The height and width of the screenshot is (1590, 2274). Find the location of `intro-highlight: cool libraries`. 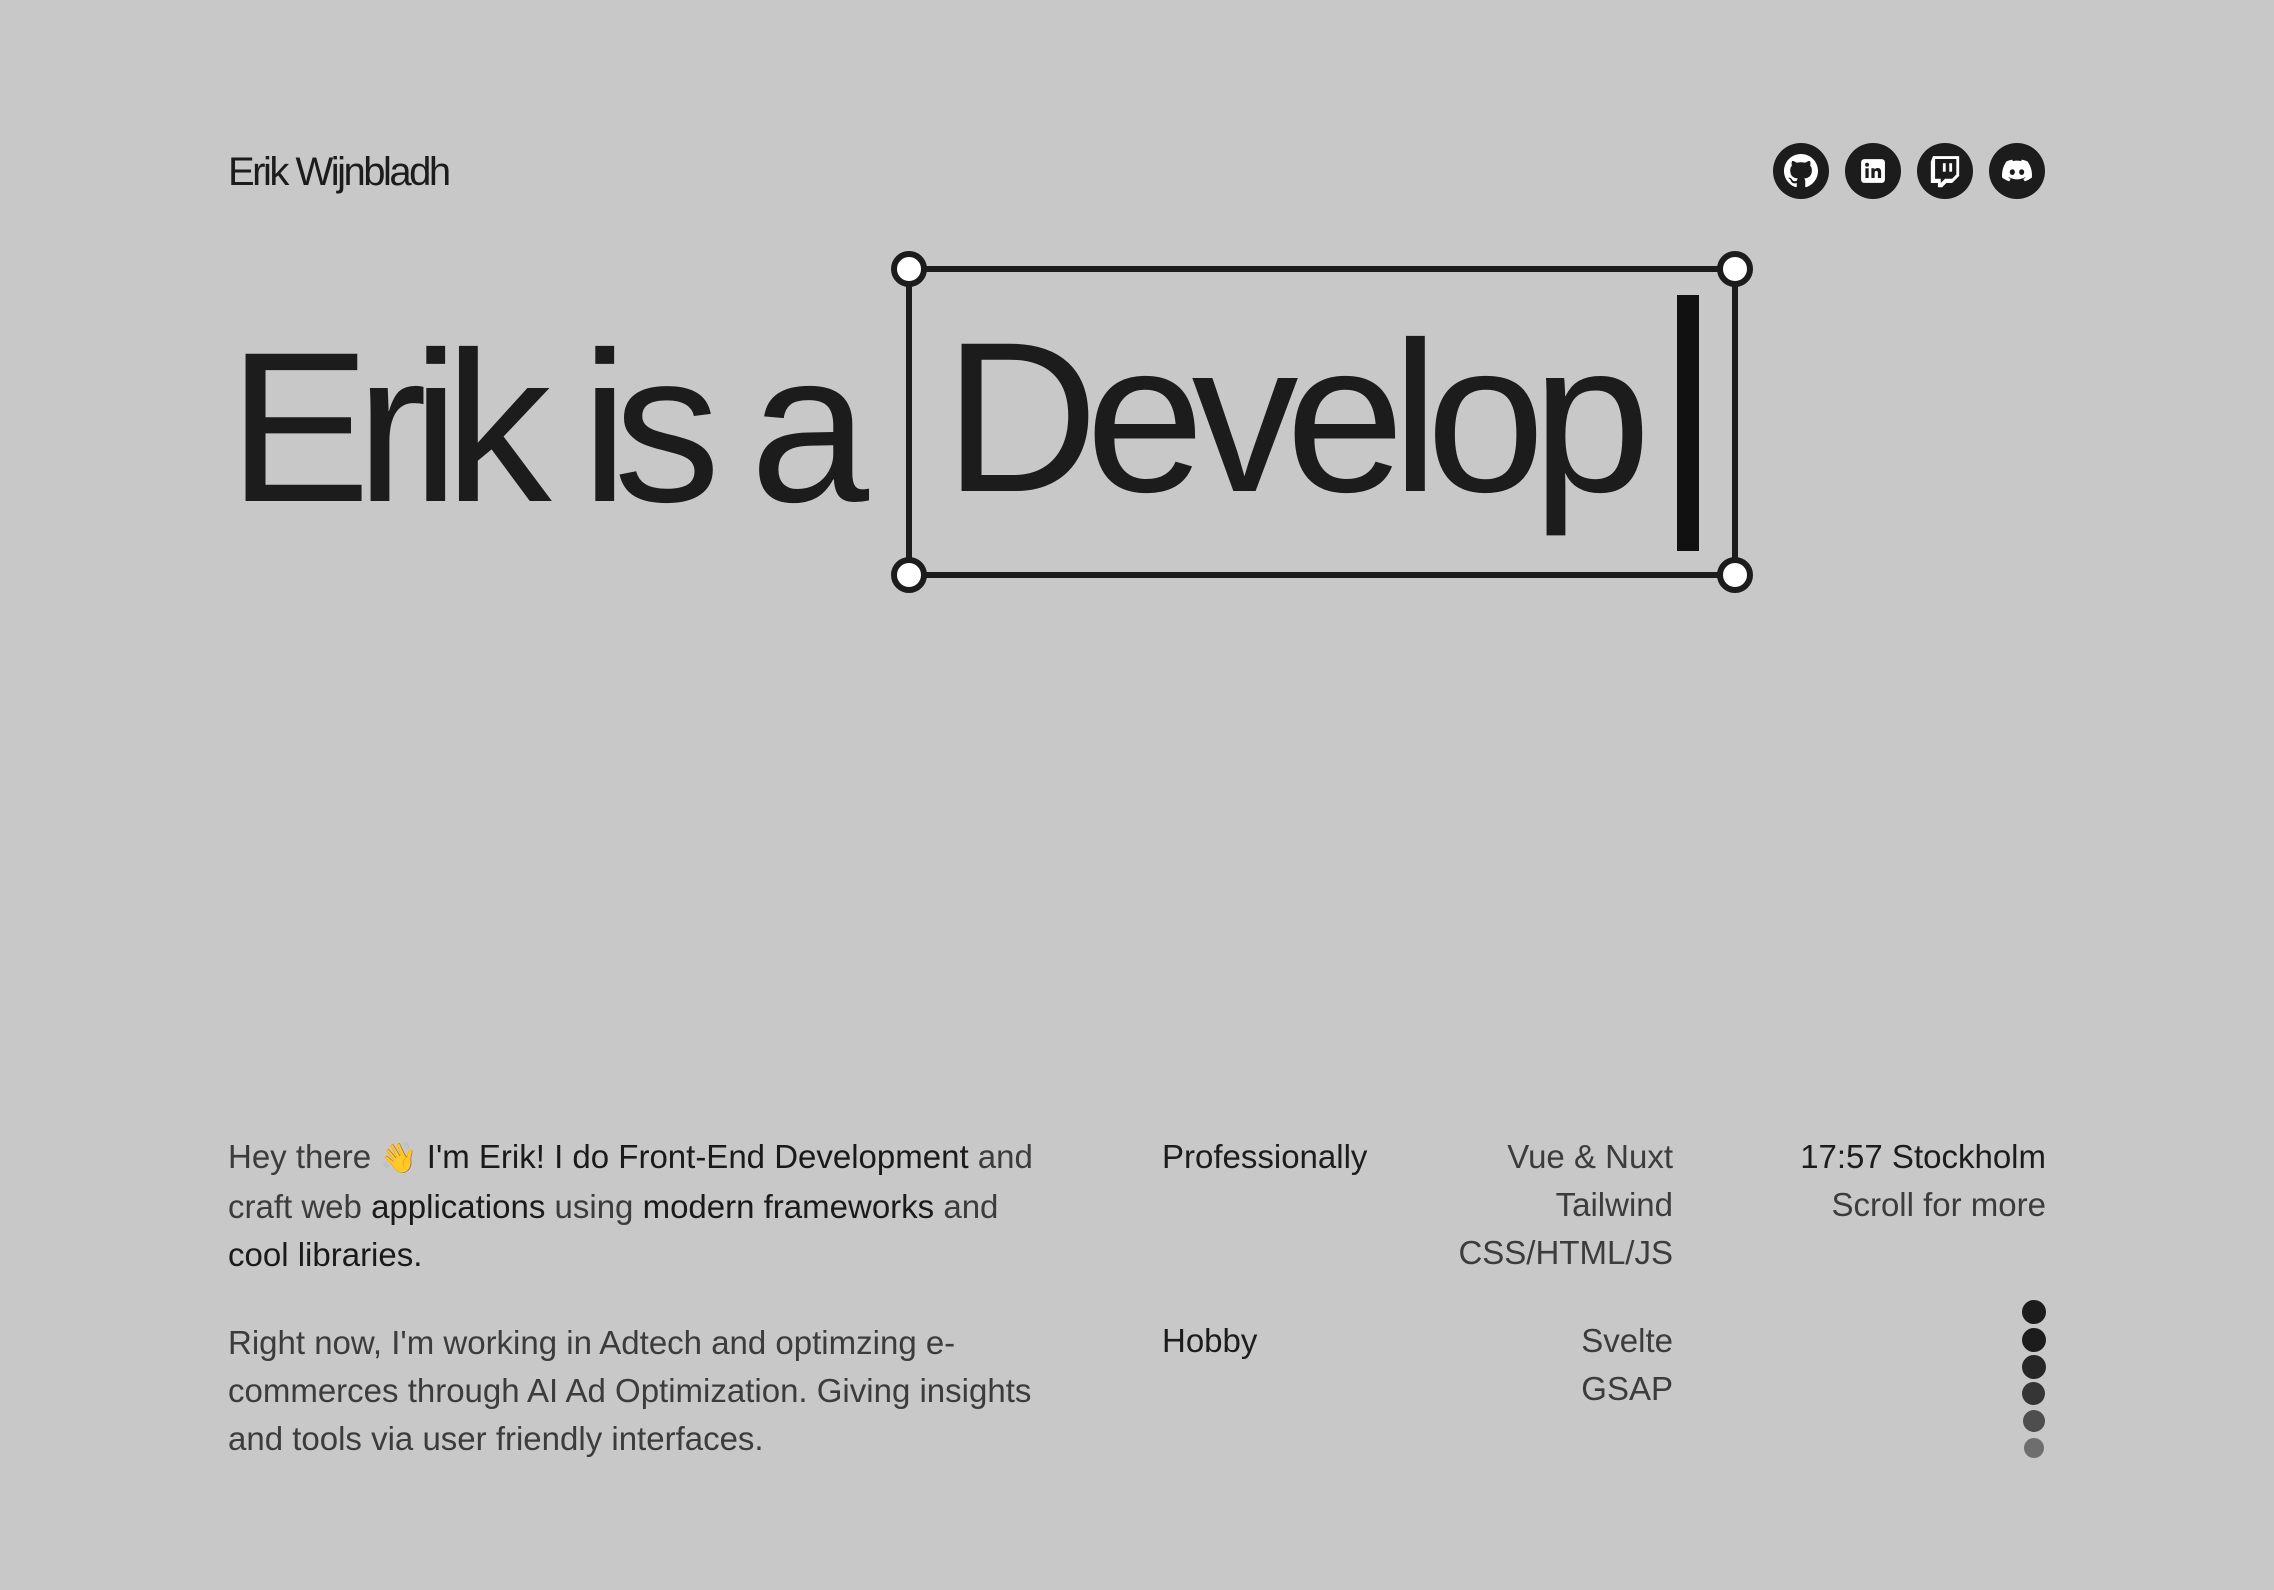

intro-highlight: cool libraries is located at coordinates (321, 1254).